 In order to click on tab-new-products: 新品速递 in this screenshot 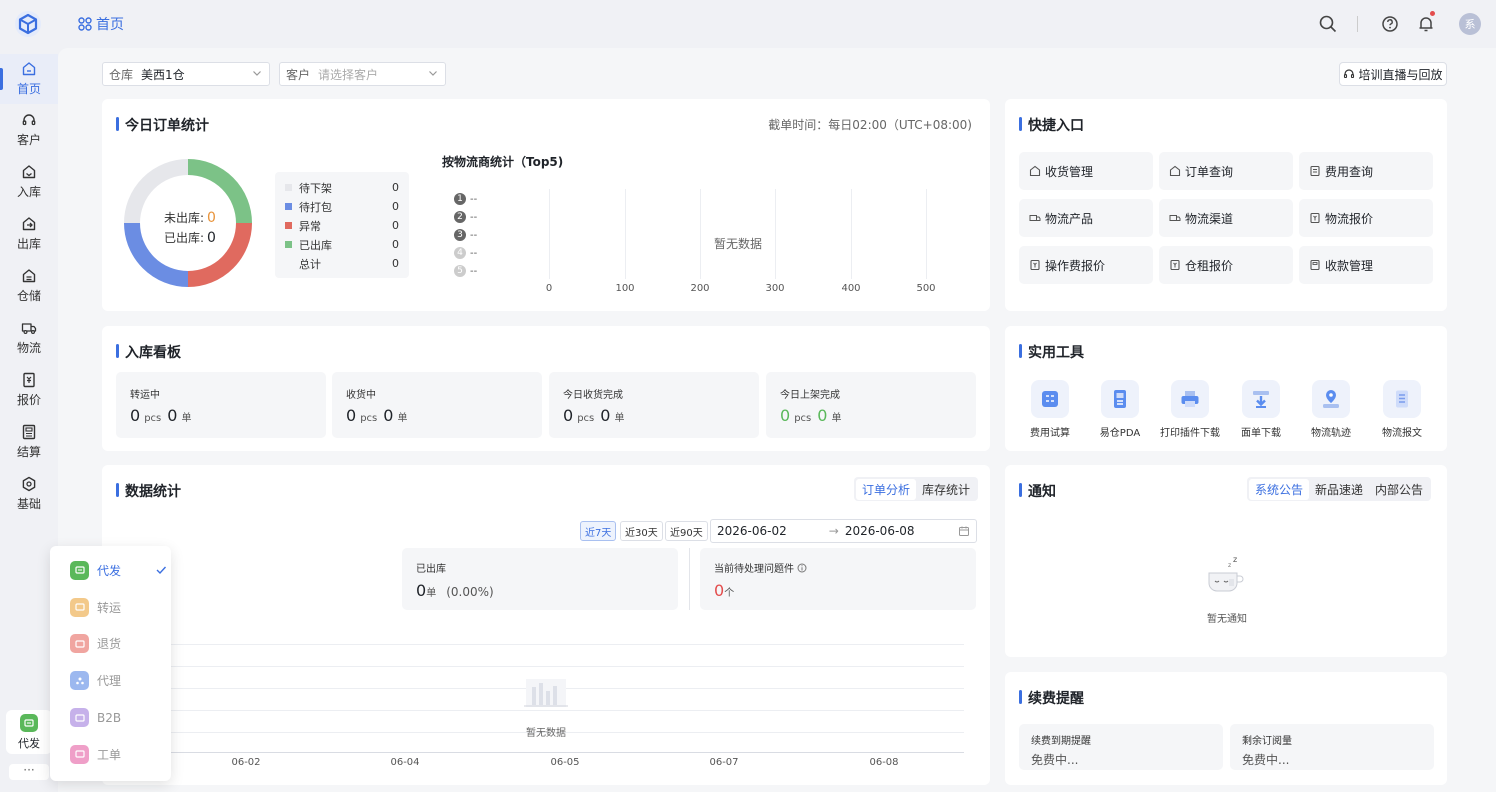, I will do `click(1339, 489)`.